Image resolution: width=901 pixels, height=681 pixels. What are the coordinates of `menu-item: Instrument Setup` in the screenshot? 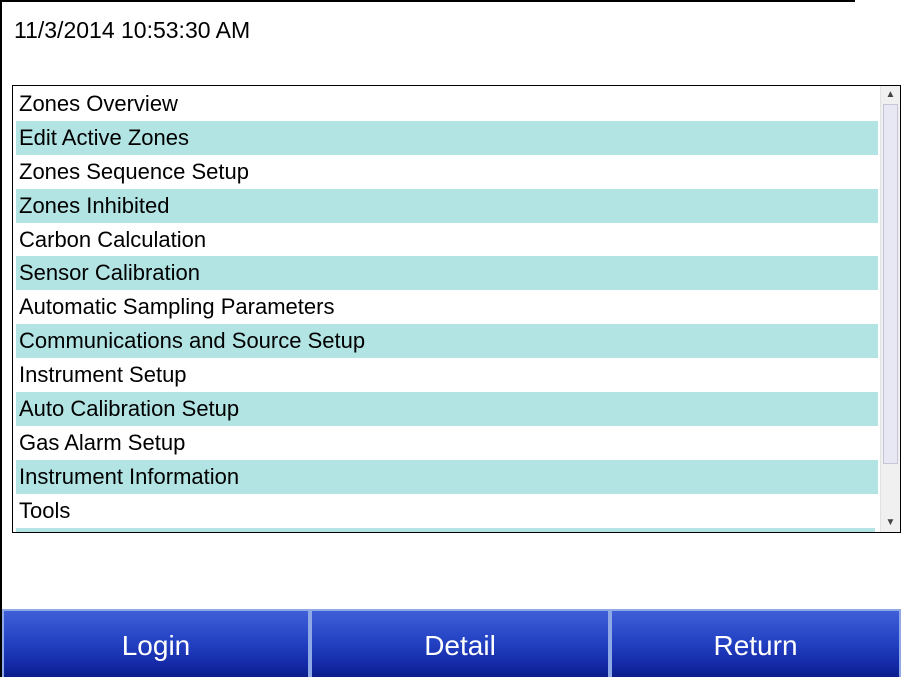 It's located at (447, 375).